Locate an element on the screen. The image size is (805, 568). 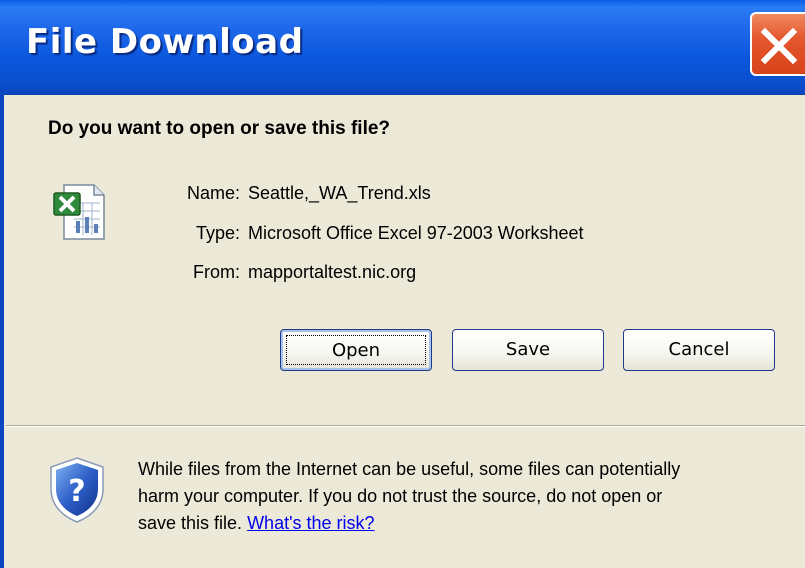
warning-line-3: save this file. What's the risk? is located at coordinates (468, 523).